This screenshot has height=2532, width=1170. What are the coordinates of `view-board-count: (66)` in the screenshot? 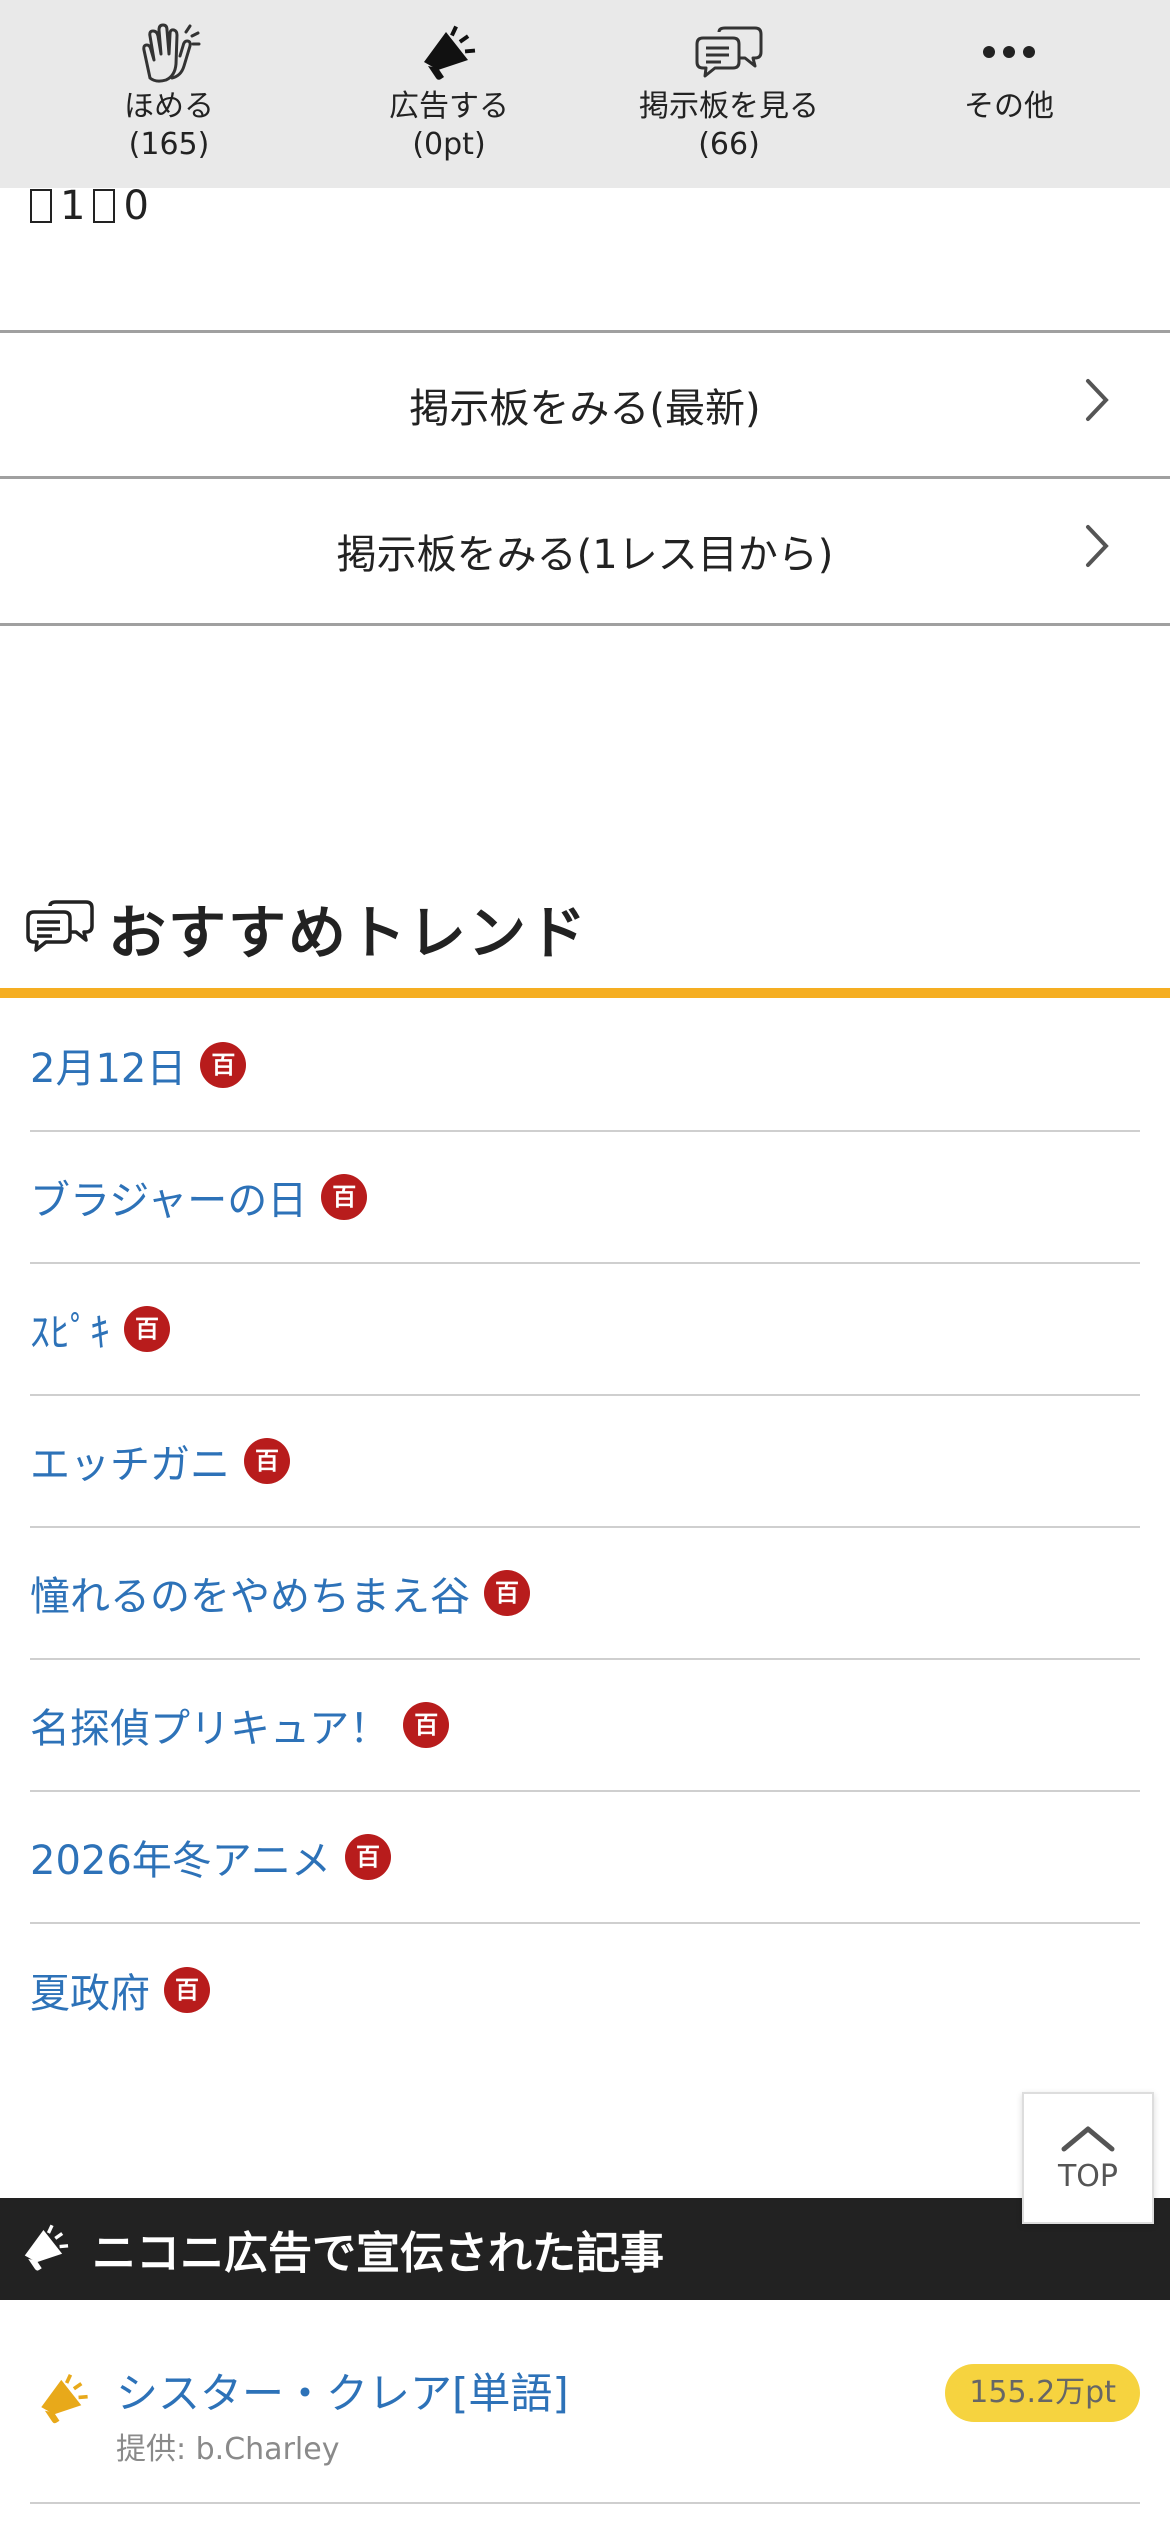 It's located at (729, 144).